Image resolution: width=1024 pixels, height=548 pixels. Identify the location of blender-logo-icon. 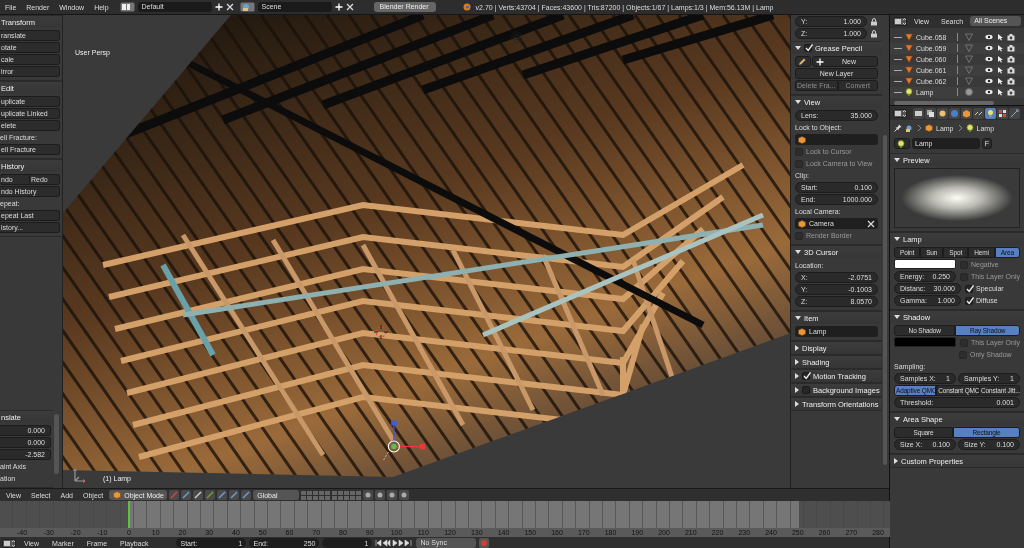
(466, 7).